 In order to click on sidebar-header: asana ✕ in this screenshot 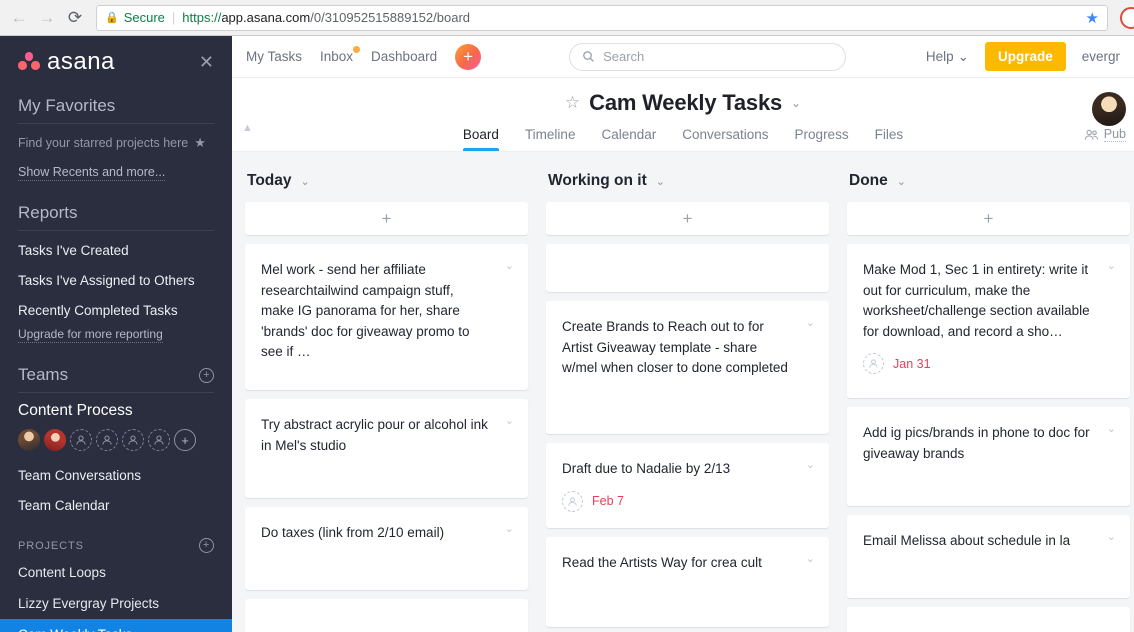, I will do `click(116, 62)`.